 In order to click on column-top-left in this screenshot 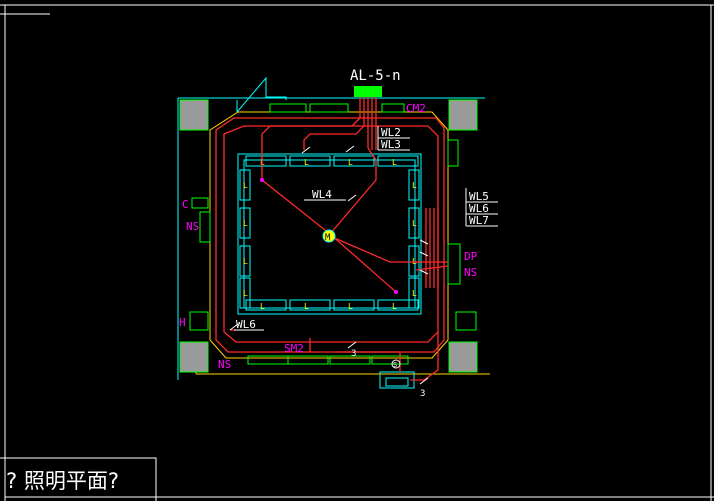, I will do `click(194, 115)`.